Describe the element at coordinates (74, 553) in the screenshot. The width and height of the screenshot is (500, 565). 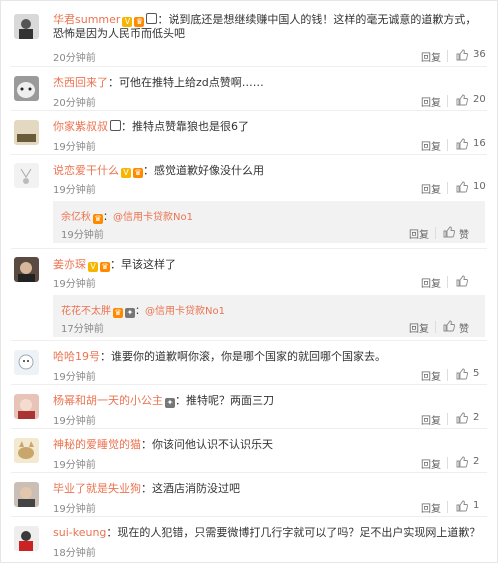
I see `comment-time: 18分钟前` at that location.